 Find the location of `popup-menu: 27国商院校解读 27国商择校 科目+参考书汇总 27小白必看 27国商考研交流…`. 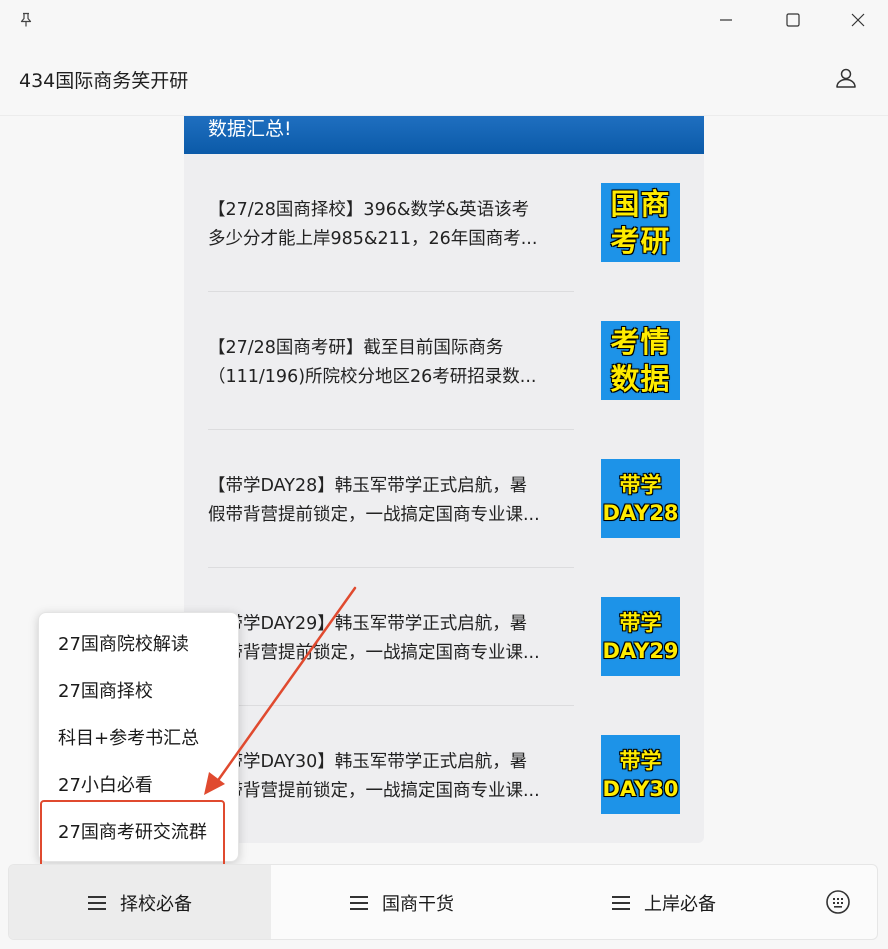

popup-menu: 27国商院校解读 27国商择校 科目+参考书汇总 27小白必看 27国商考研交流… is located at coordinates (138, 737).